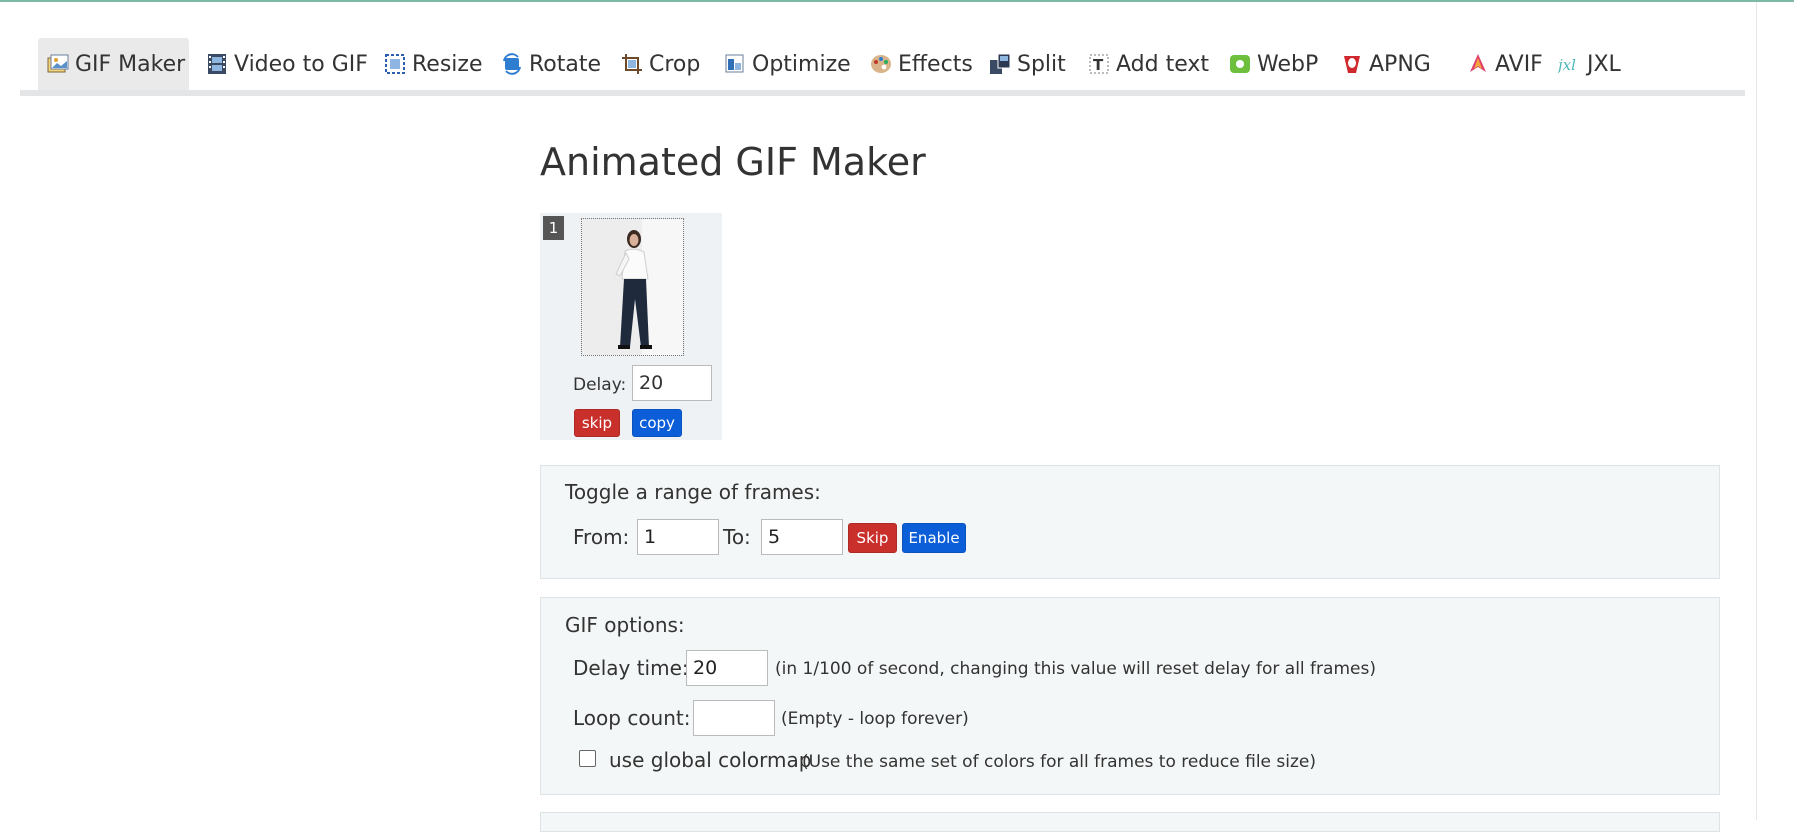 Image resolution: width=1794 pixels, height=832 pixels. I want to click on tab-resize: Resize, so click(433, 64).